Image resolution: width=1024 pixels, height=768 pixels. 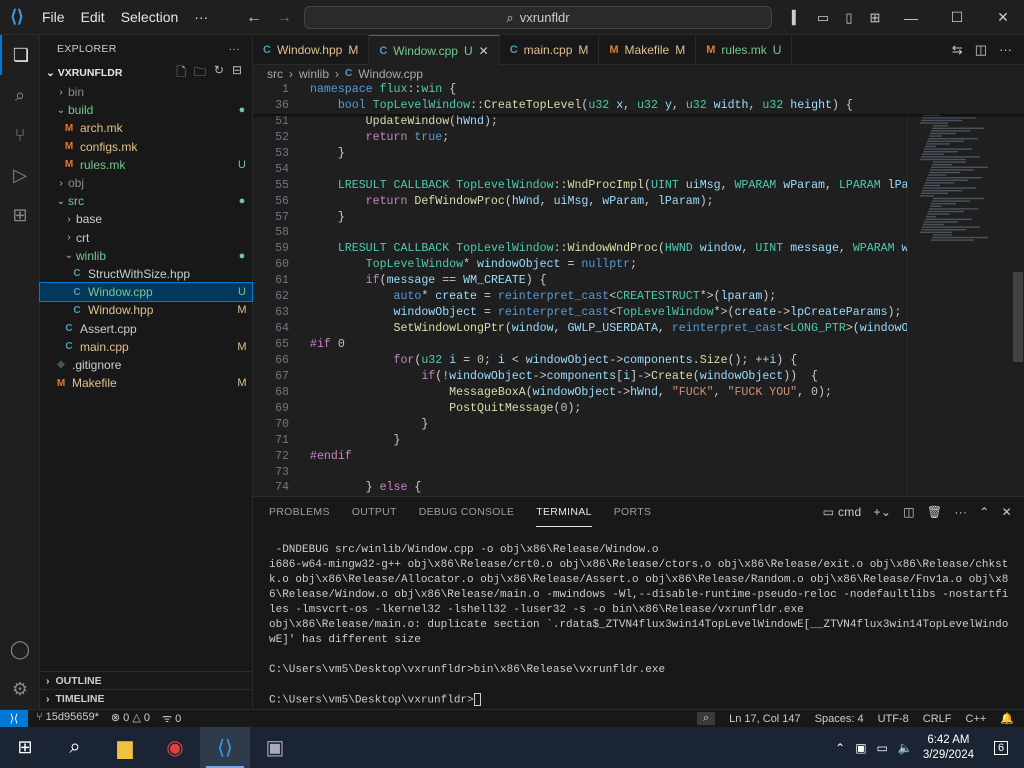 I want to click on tree-item: M Makefile M, so click(x=146, y=383).